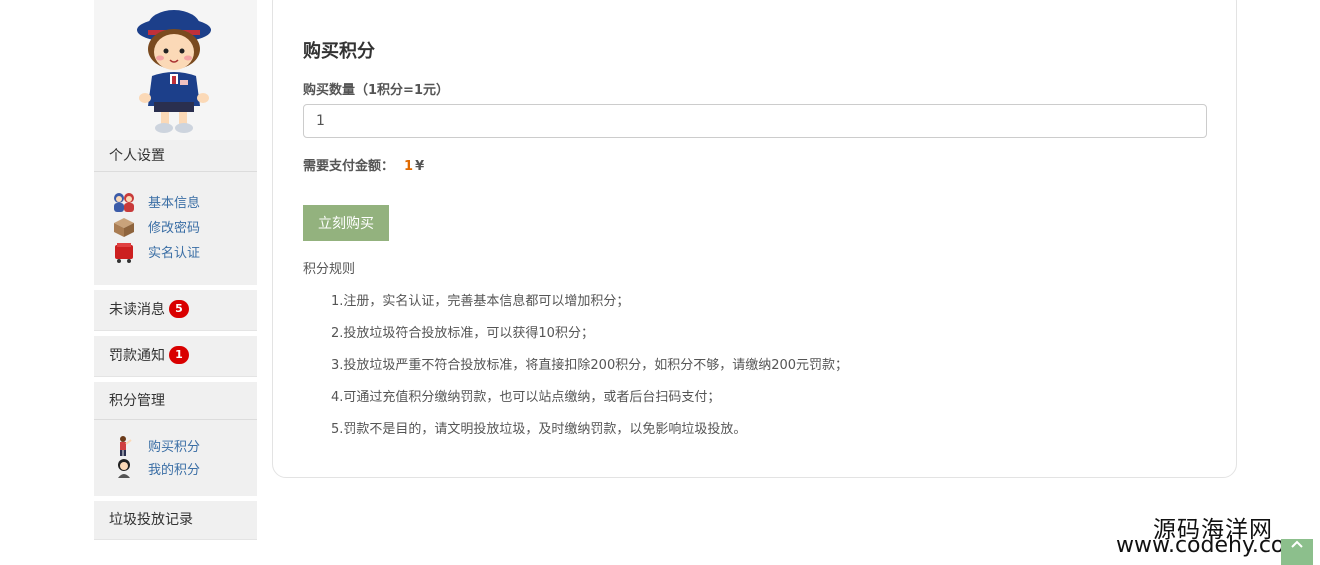 This screenshot has height=565, width=1320. What do you see at coordinates (329, 269) in the screenshot?
I see `rules-title: 积分规则` at bounding box center [329, 269].